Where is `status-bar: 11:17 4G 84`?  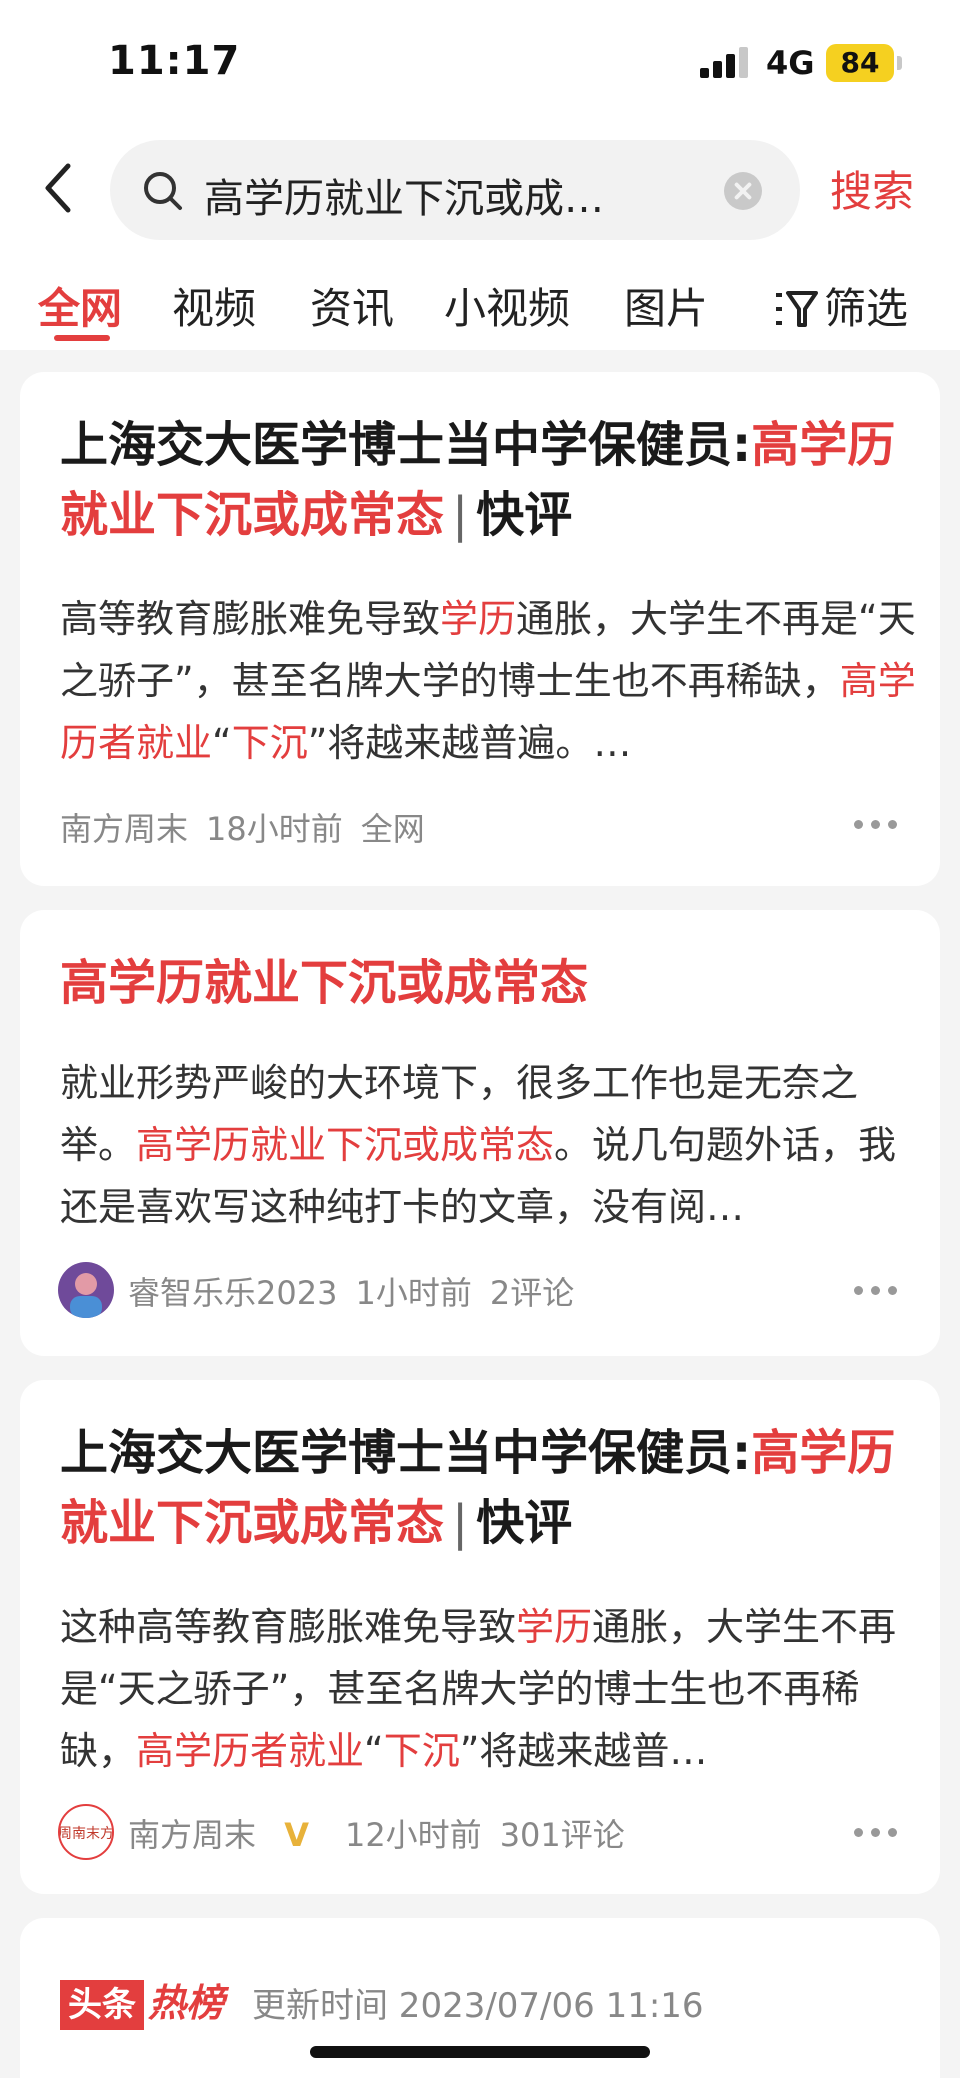
status-bar: 11:17 4G 84 is located at coordinates (480, 60).